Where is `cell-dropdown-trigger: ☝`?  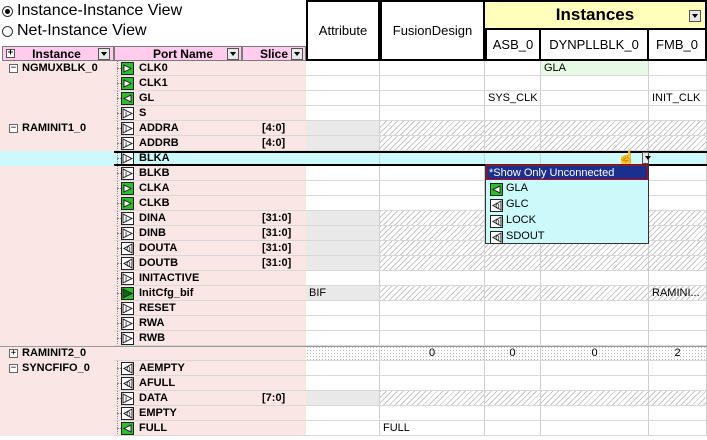
cell-dropdown-trigger: ☝ is located at coordinates (634, 158).